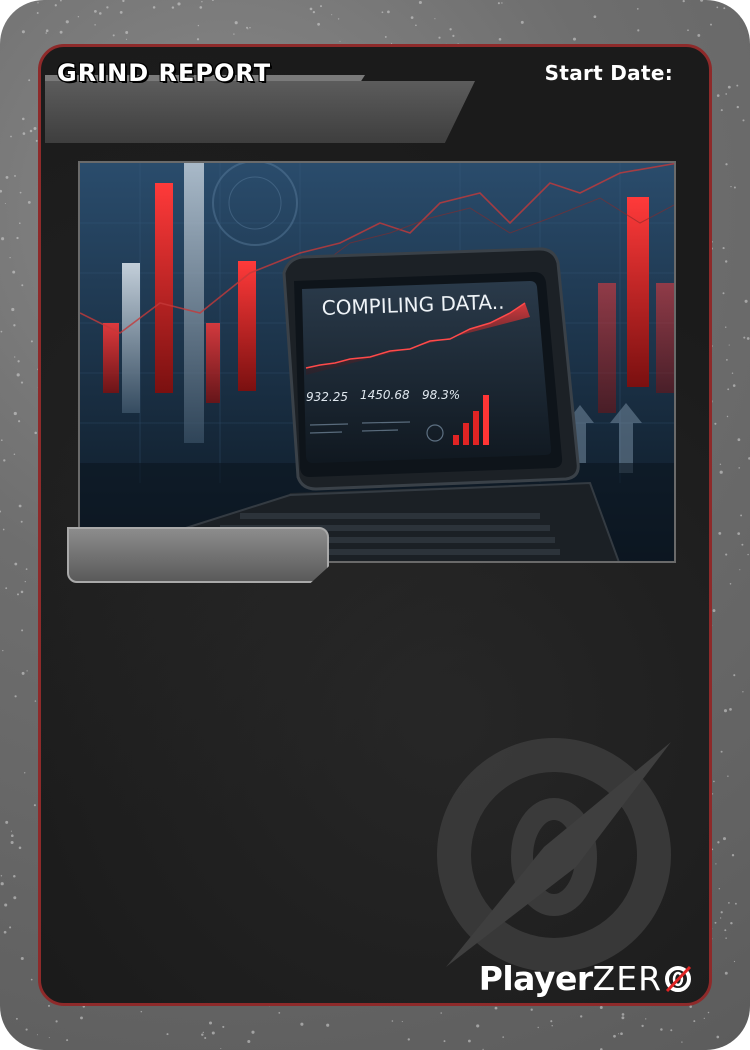 Image resolution: width=750 pixels, height=1050 pixels. What do you see at coordinates (608, 73) in the screenshot?
I see `start-date-label: Start Date:` at bounding box center [608, 73].